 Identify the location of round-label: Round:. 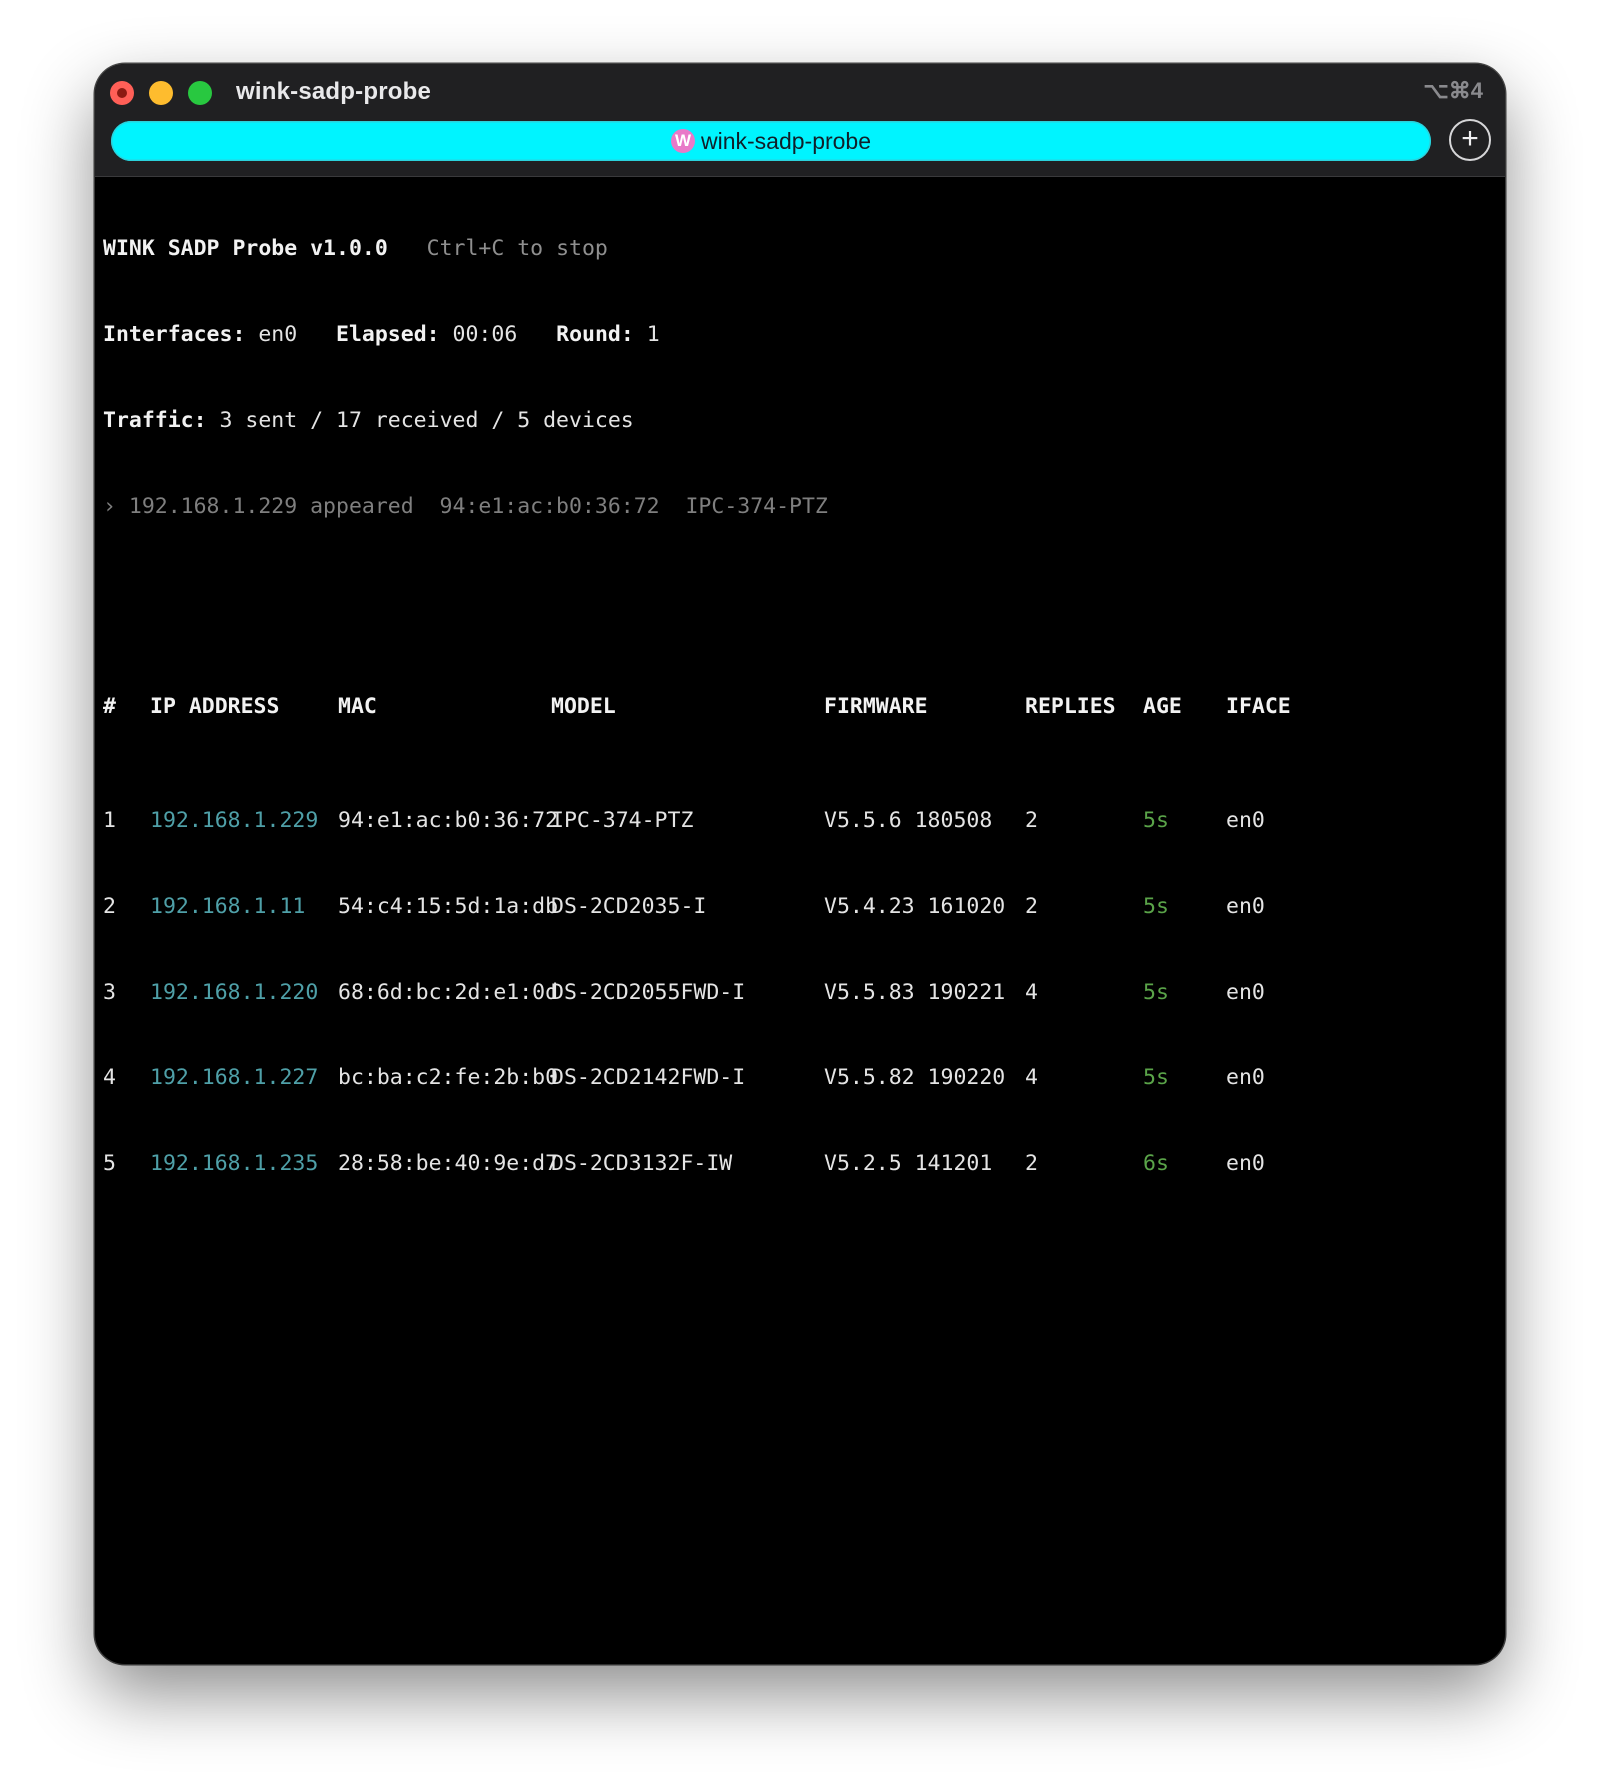
(595, 334).